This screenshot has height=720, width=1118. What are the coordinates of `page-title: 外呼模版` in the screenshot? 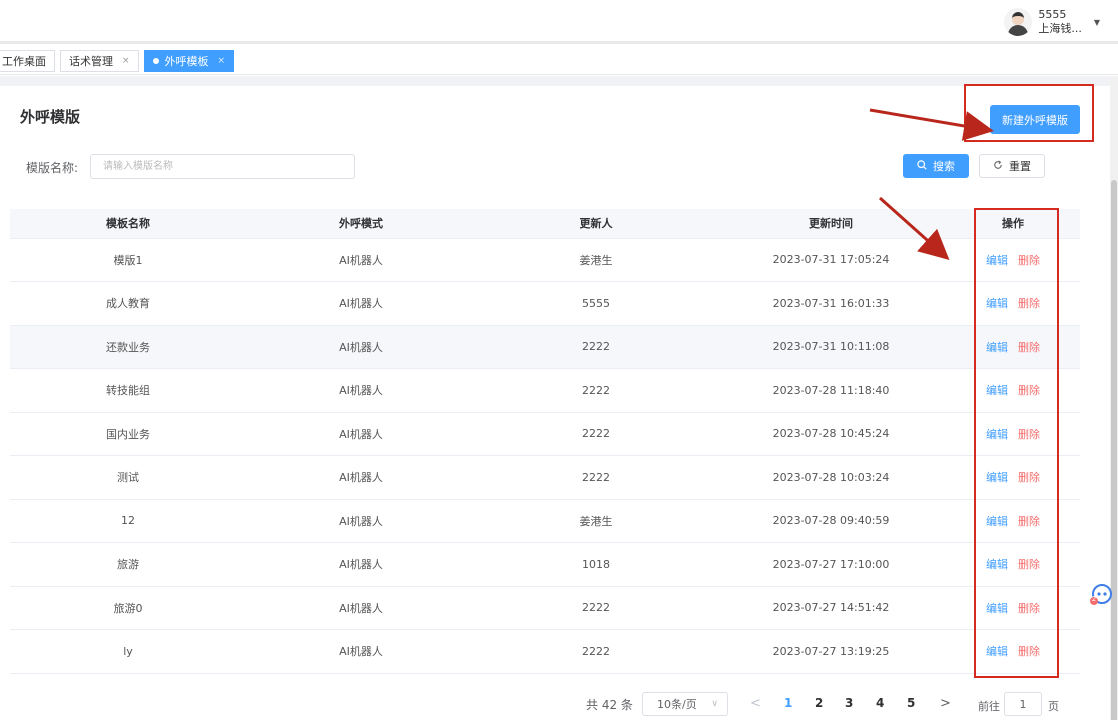 It's located at (50, 117).